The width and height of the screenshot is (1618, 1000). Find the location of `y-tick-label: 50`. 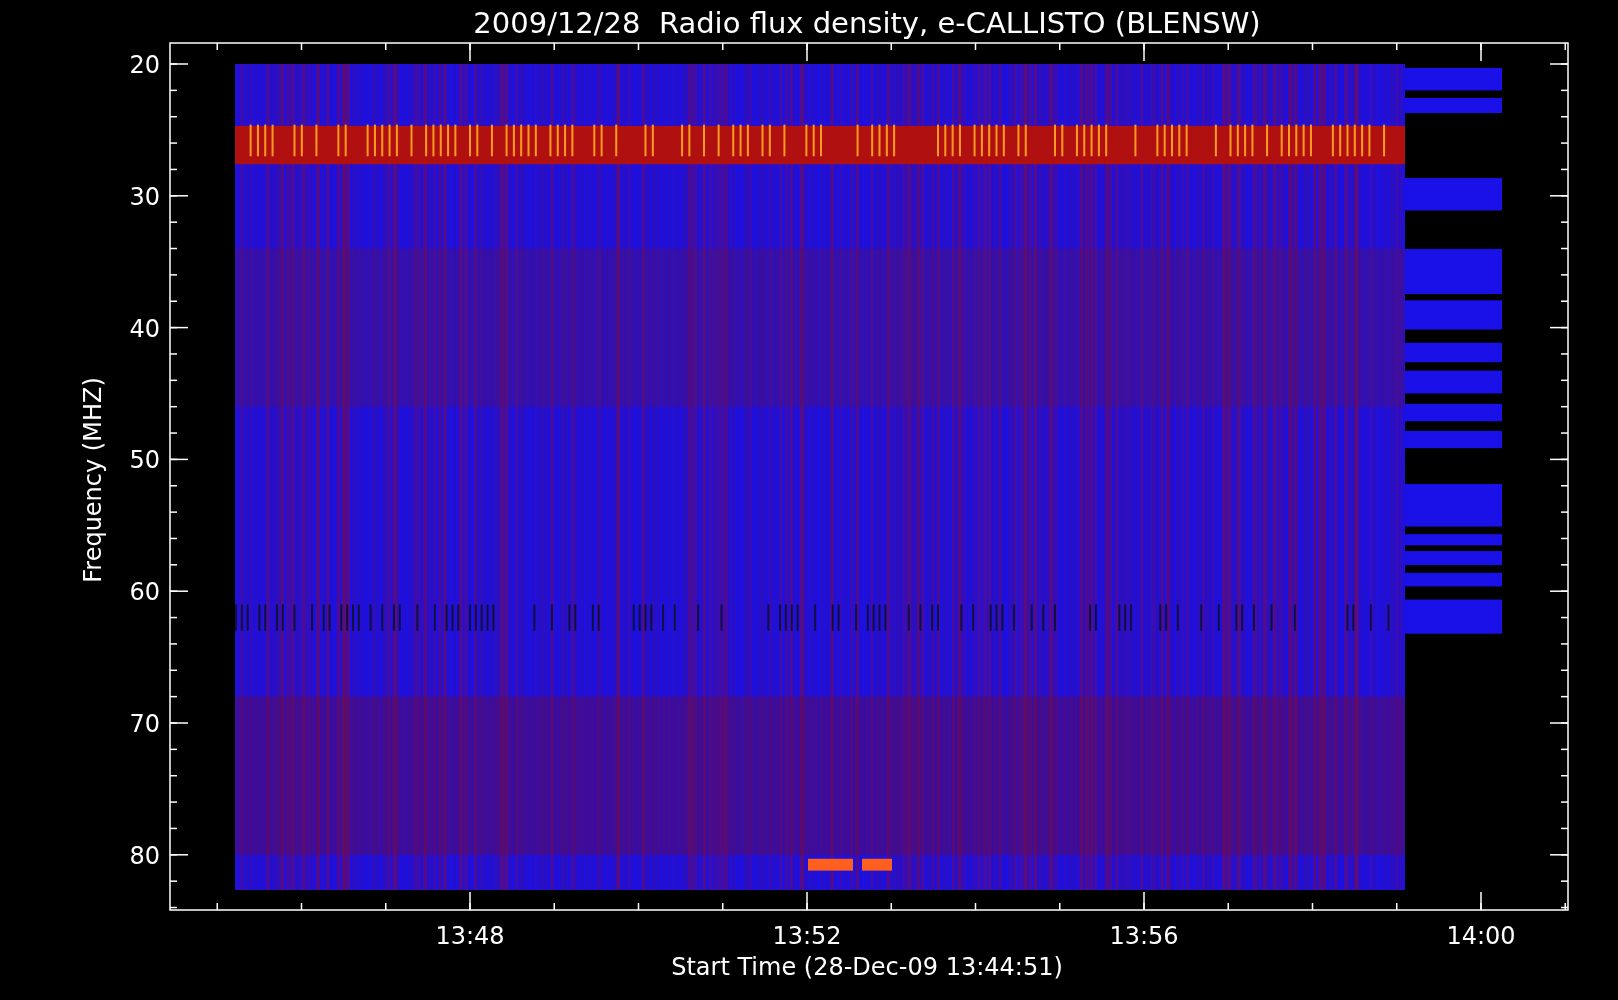

y-tick-label: 50 is located at coordinates (144, 460).